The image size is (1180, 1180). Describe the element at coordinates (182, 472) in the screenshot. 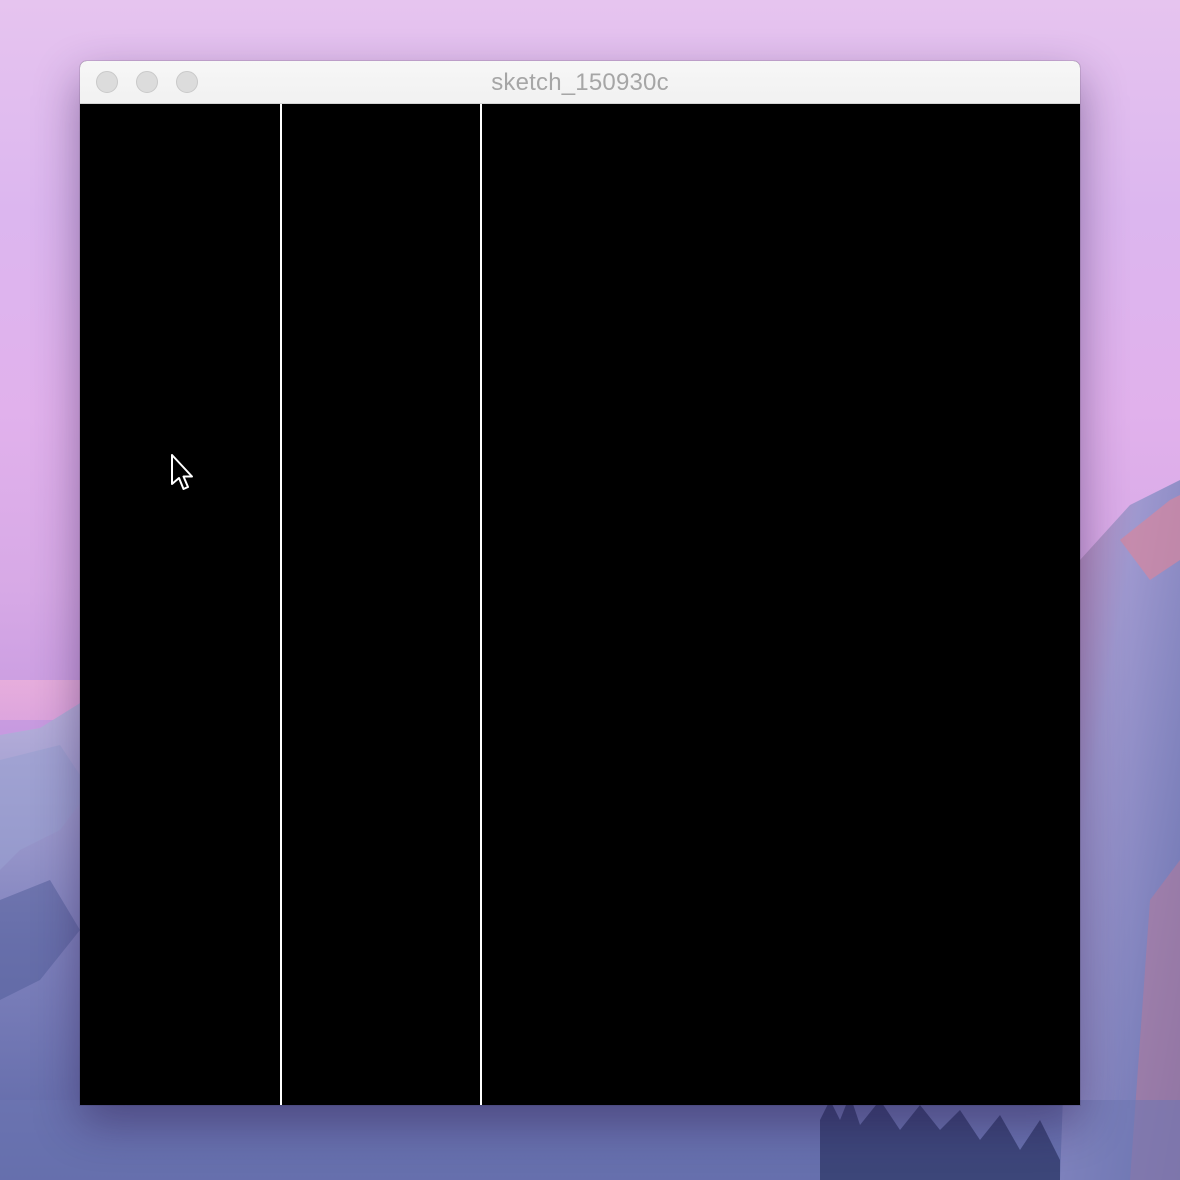

I see `mouse-pointer-icon` at that location.